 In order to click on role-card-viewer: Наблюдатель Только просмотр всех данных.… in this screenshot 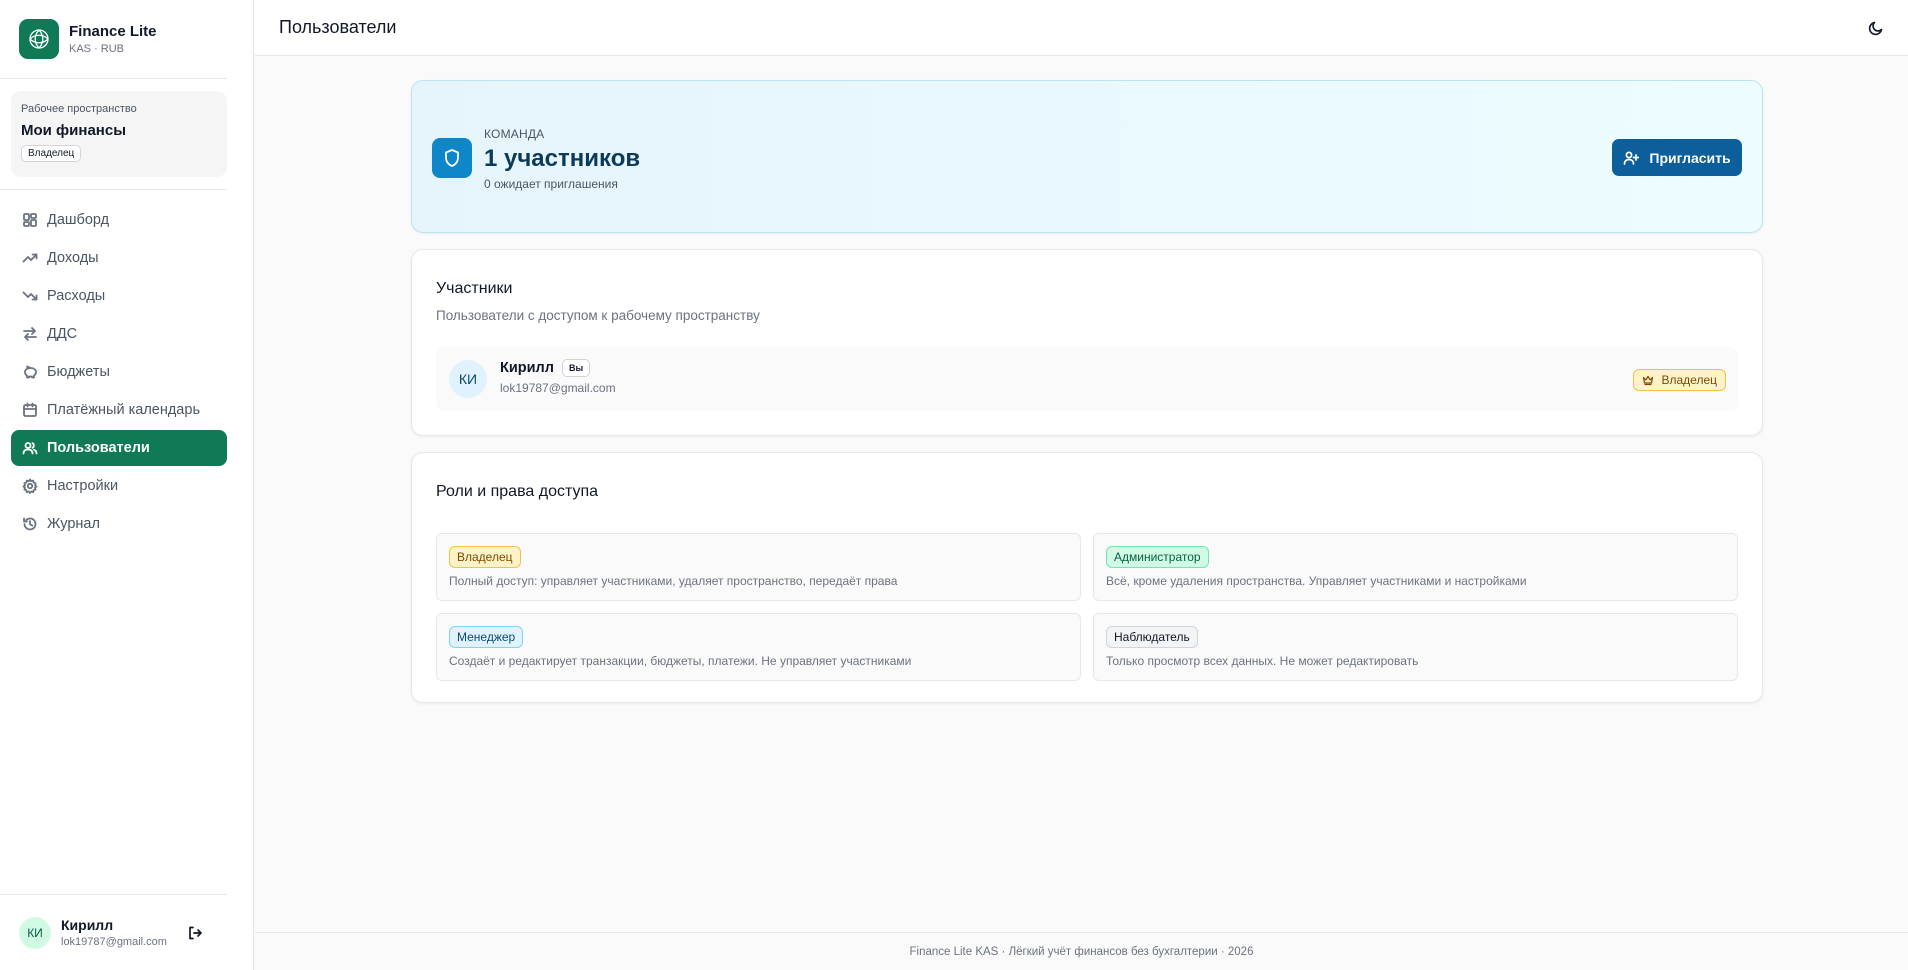, I will do `click(1415, 647)`.